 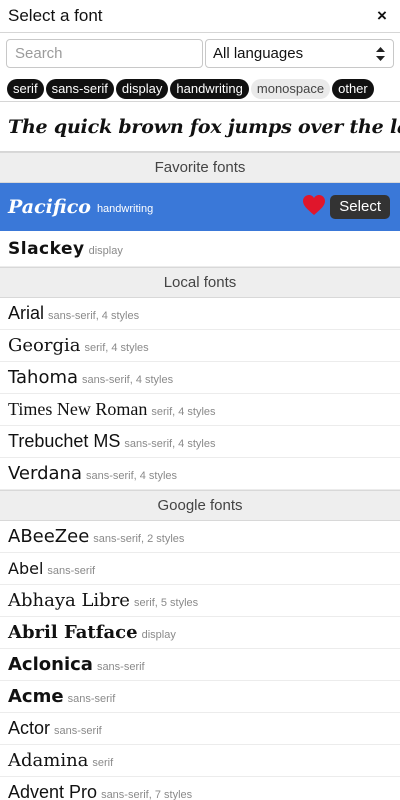 I want to click on font-item-tahoma: Tahoma sans-serif, 4 styles, so click(x=200, y=378).